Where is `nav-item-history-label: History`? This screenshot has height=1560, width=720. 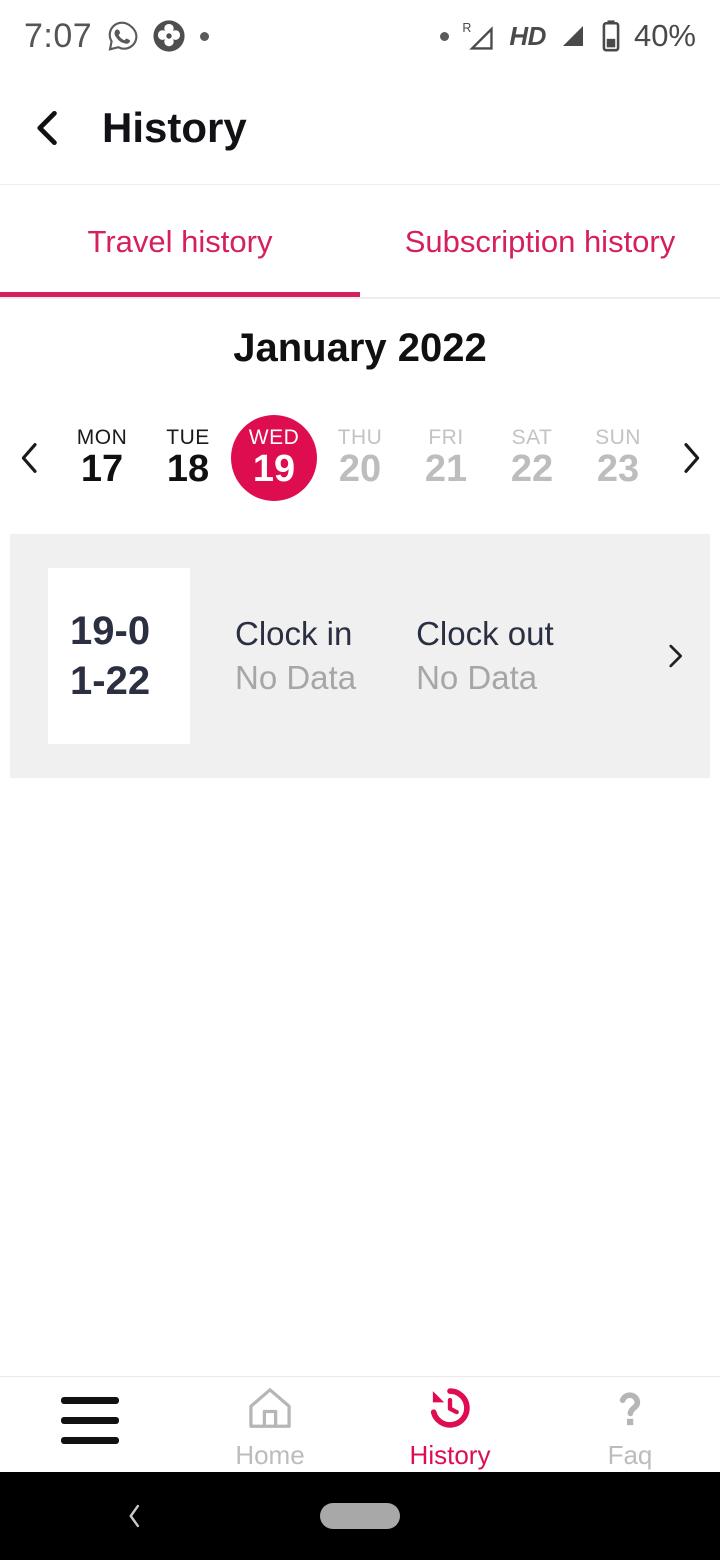
nav-item-history-label: History is located at coordinates (450, 1454).